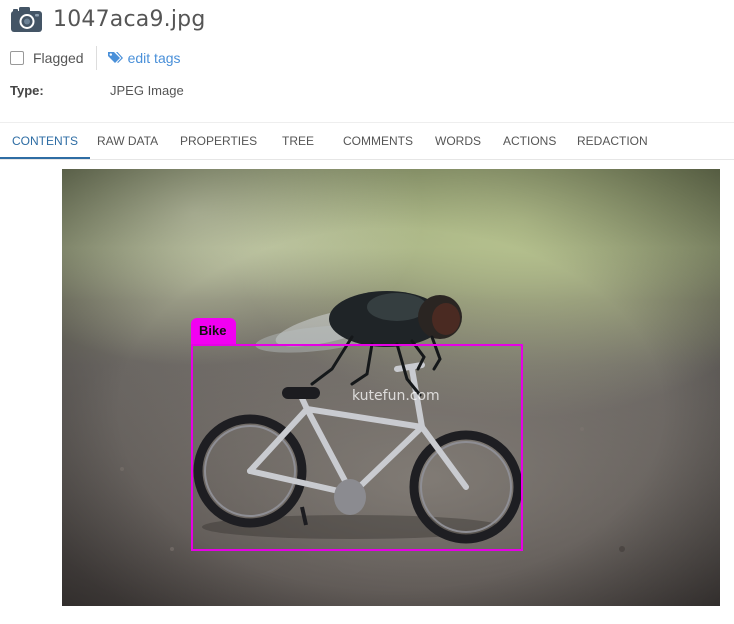  What do you see at coordinates (27, 90) in the screenshot?
I see `type-label: Type:` at bounding box center [27, 90].